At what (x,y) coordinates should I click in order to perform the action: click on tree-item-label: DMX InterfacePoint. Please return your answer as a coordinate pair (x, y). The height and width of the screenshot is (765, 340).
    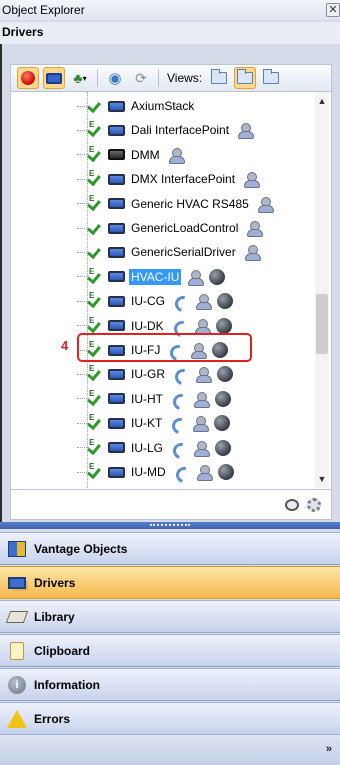
    Looking at the image, I should click on (183, 179).